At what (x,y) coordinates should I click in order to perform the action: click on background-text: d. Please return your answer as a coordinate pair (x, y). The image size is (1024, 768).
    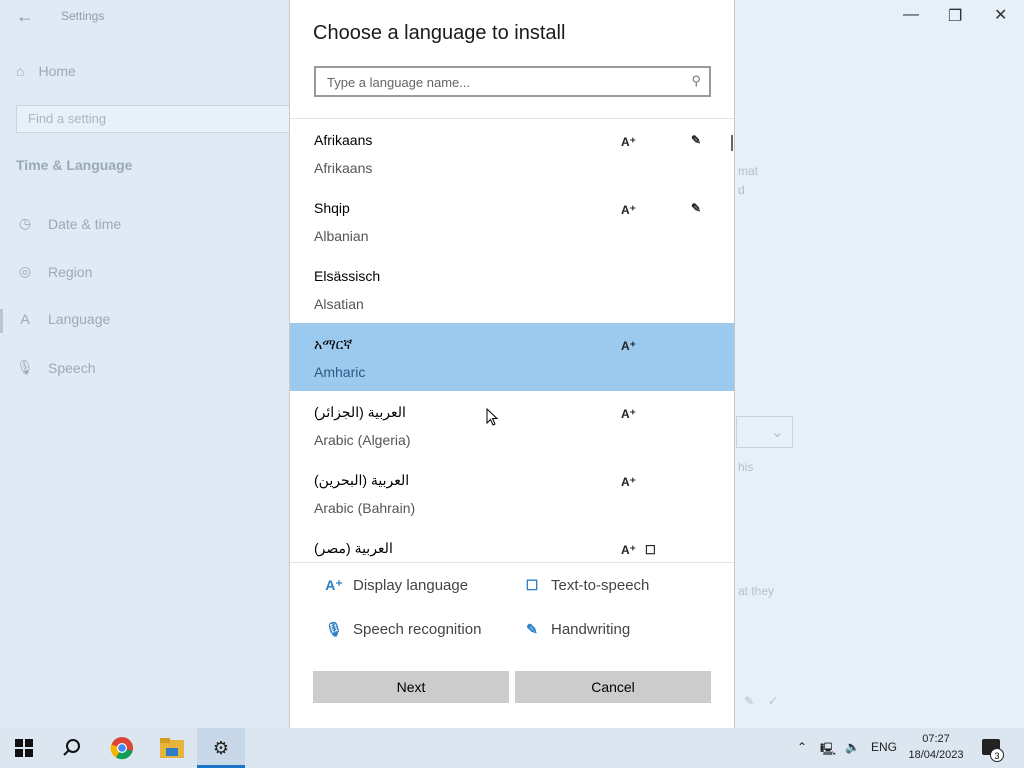
    Looking at the image, I should click on (741, 190).